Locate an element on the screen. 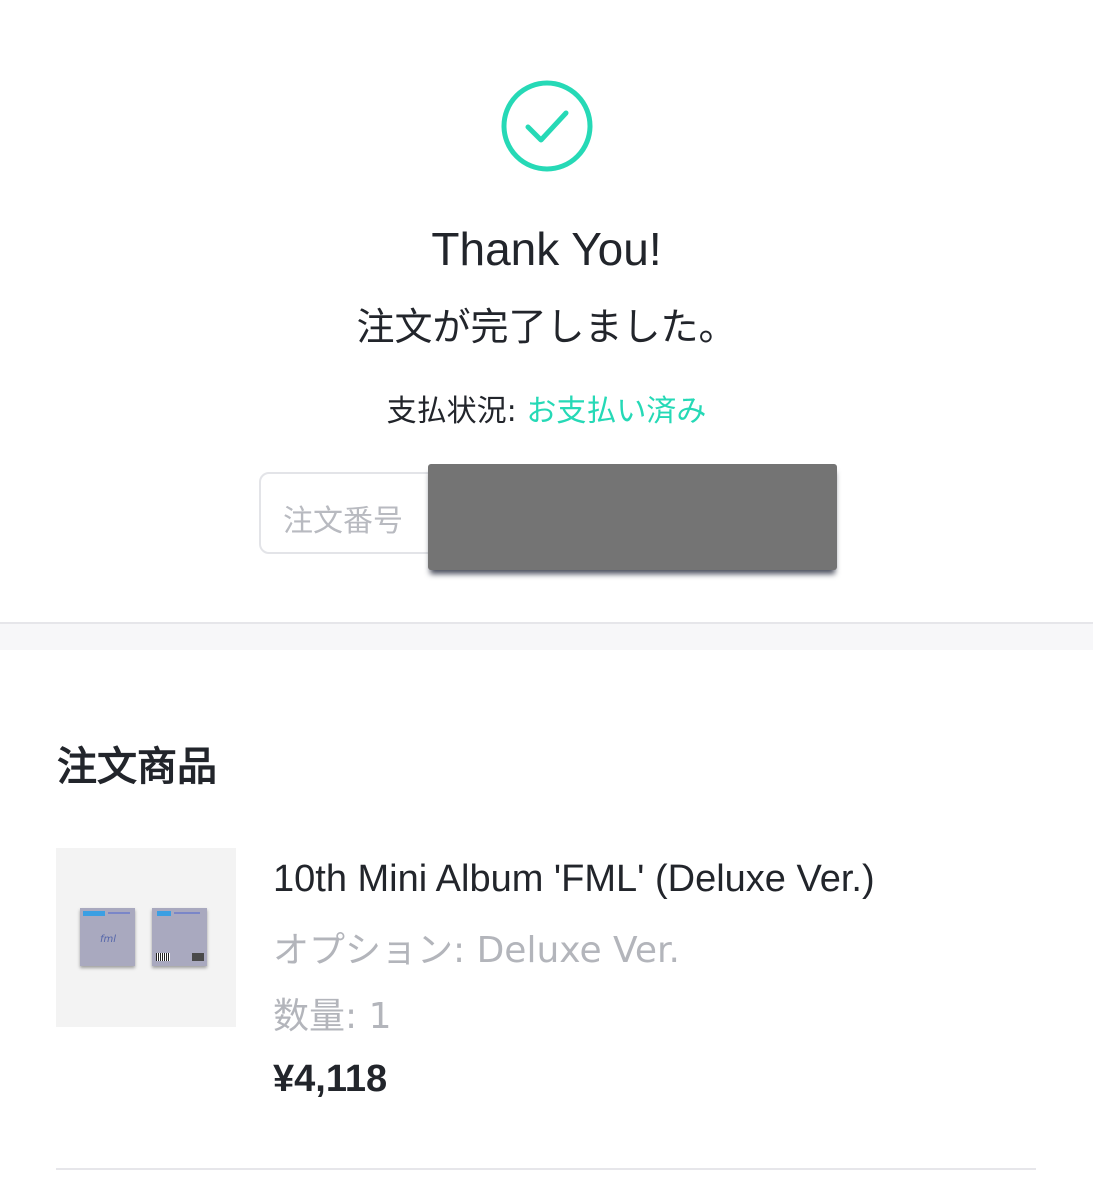 This screenshot has width=1093, height=1200. thank-you-heading: Thank You! is located at coordinates (546, 249).